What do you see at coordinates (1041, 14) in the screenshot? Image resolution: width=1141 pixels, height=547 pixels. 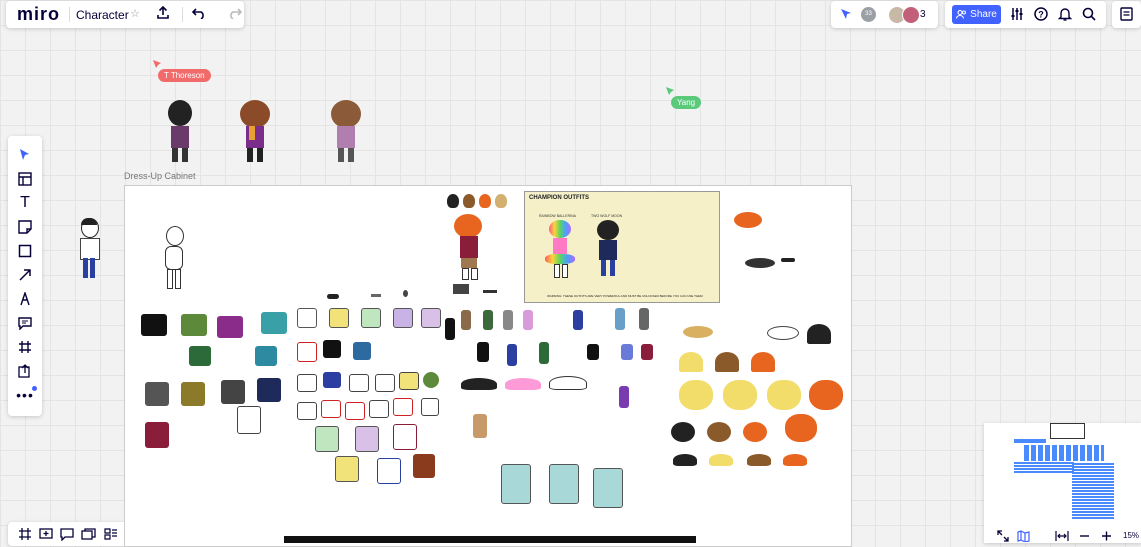 I see `help-icon: ?` at bounding box center [1041, 14].